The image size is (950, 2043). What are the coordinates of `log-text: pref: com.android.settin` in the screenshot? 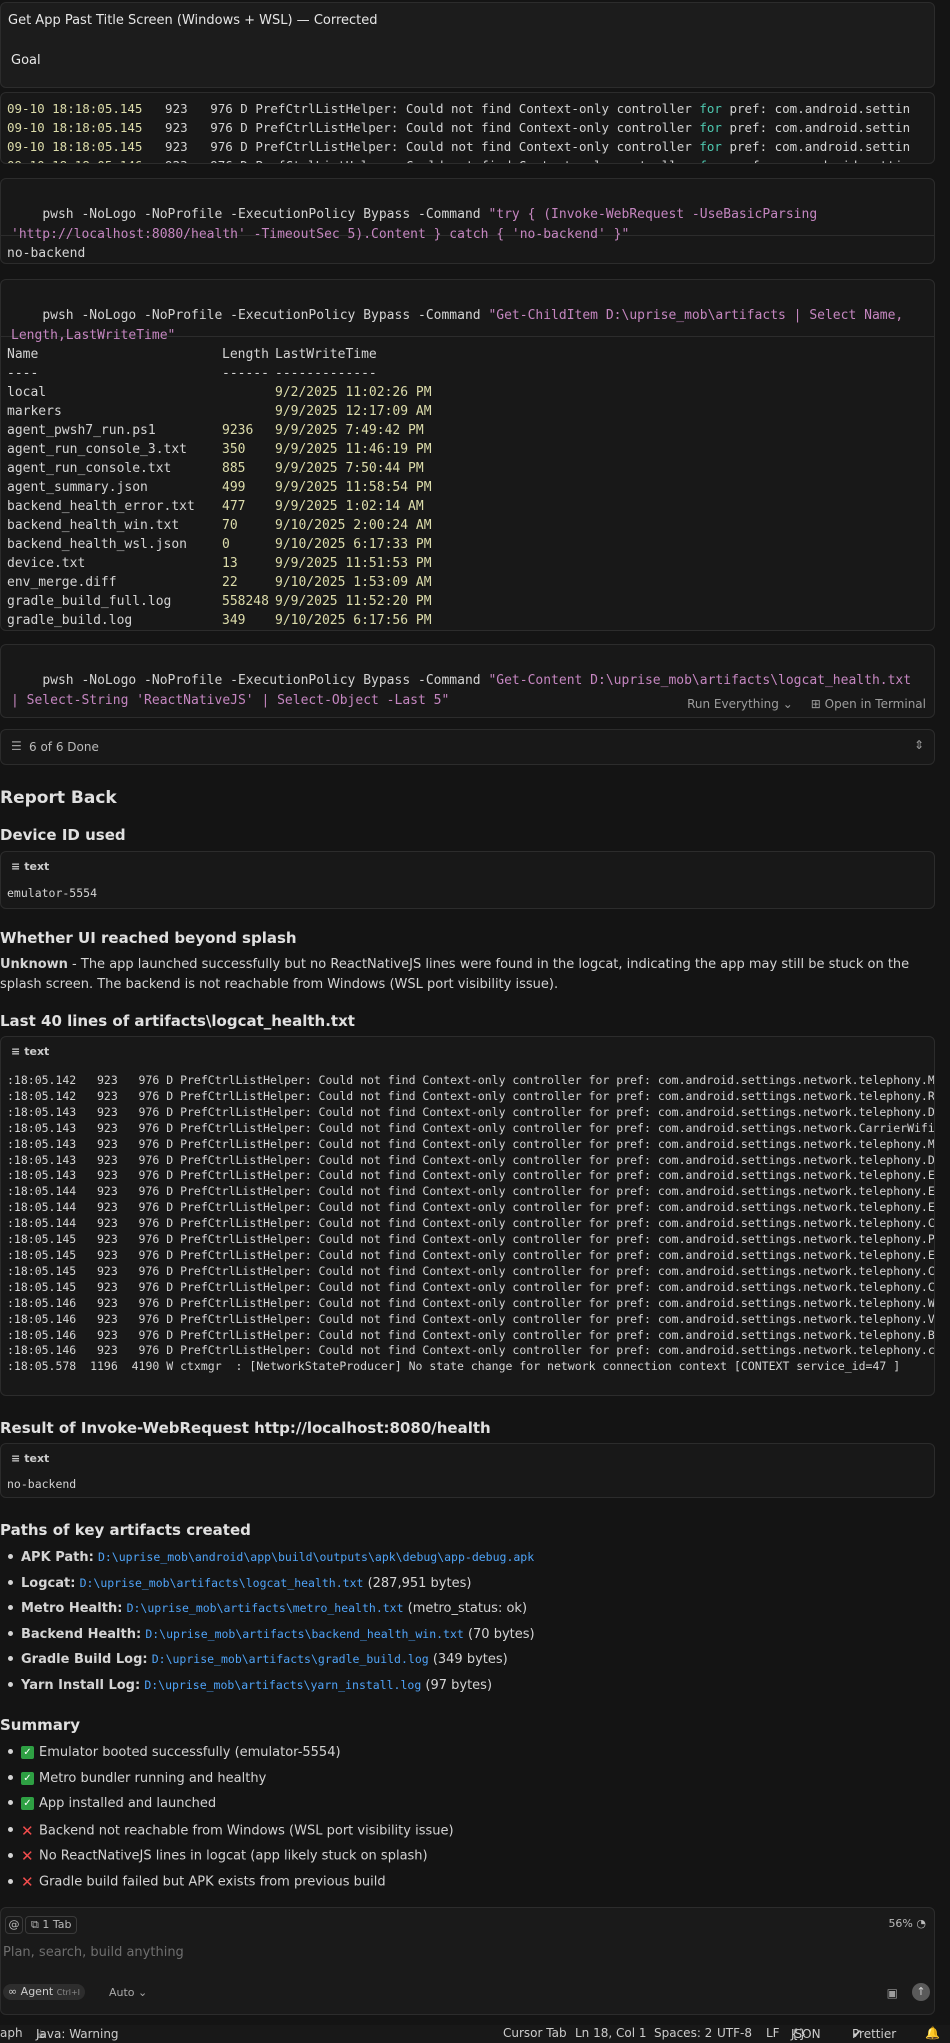 It's located at (816, 160).